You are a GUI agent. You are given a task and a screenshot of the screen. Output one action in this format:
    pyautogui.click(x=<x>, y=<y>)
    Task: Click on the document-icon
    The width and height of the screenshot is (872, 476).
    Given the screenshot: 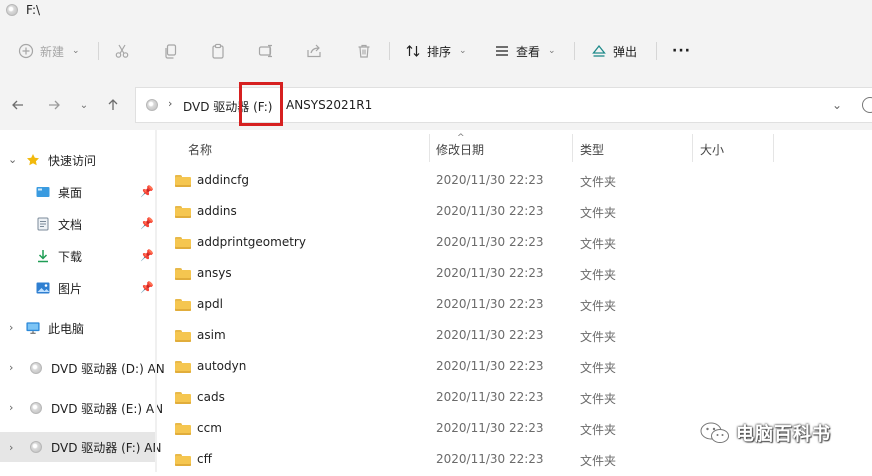 What is the action you would take?
    pyautogui.click(x=43, y=224)
    